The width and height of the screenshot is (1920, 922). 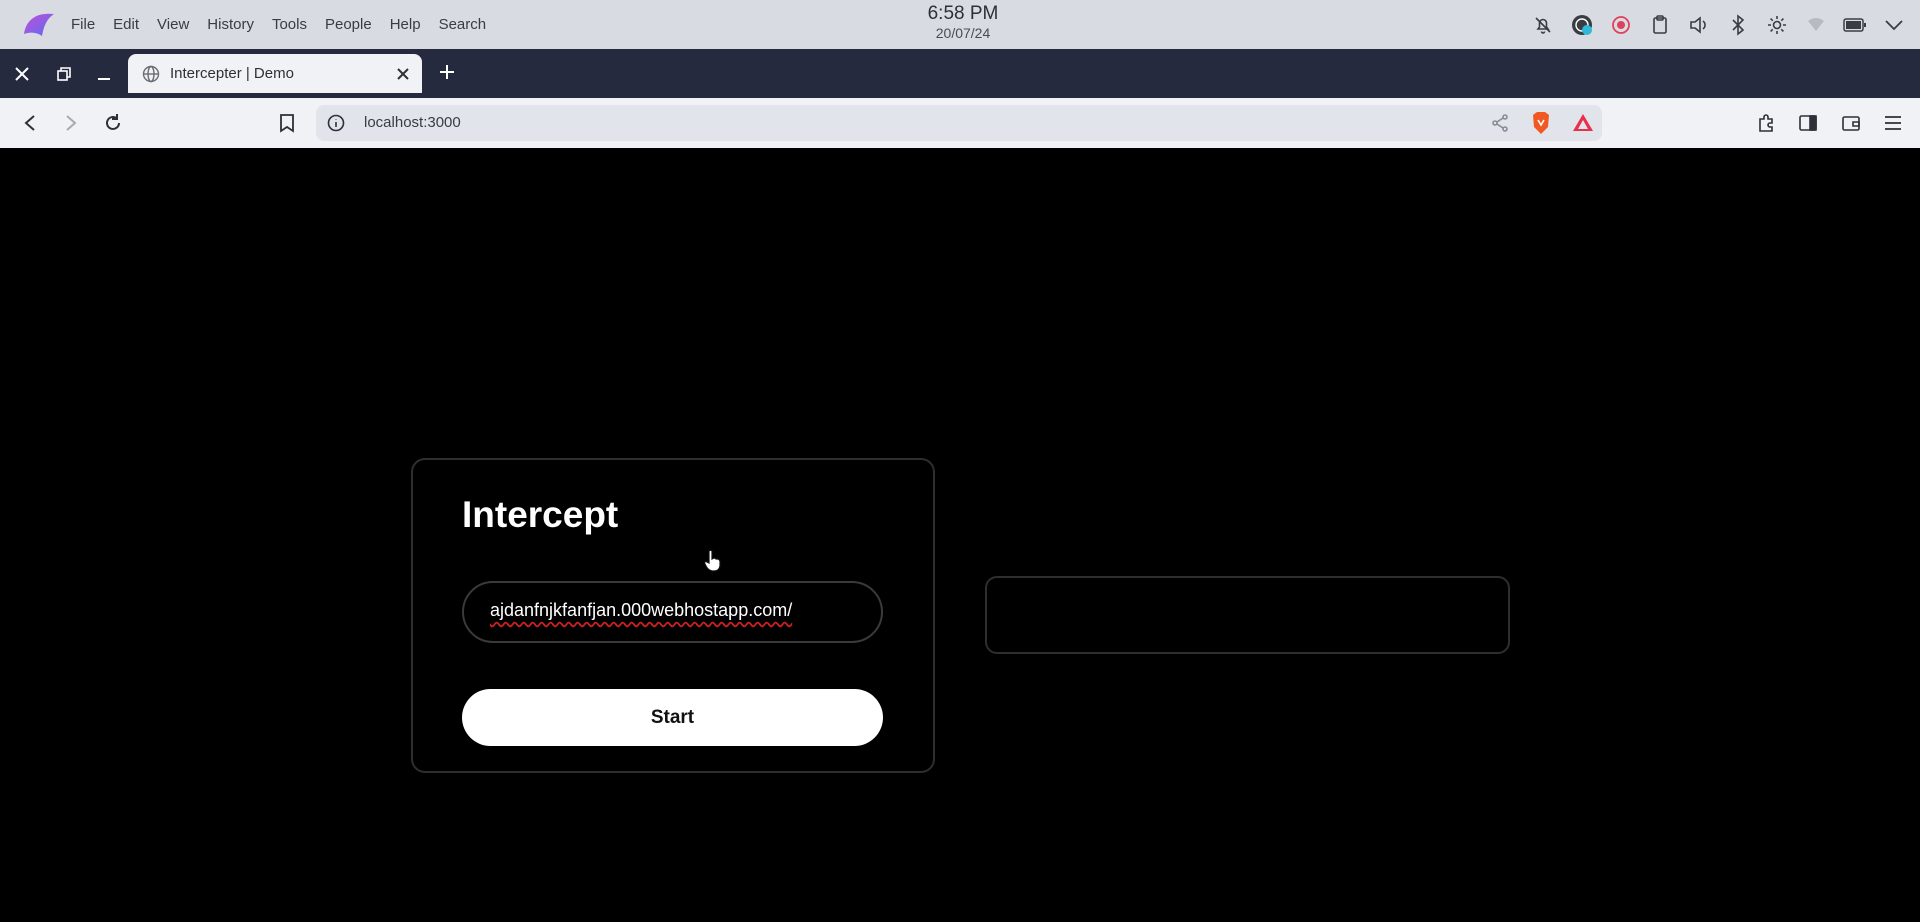 I want to click on clock-time: 6:58 PM, so click(x=963, y=13).